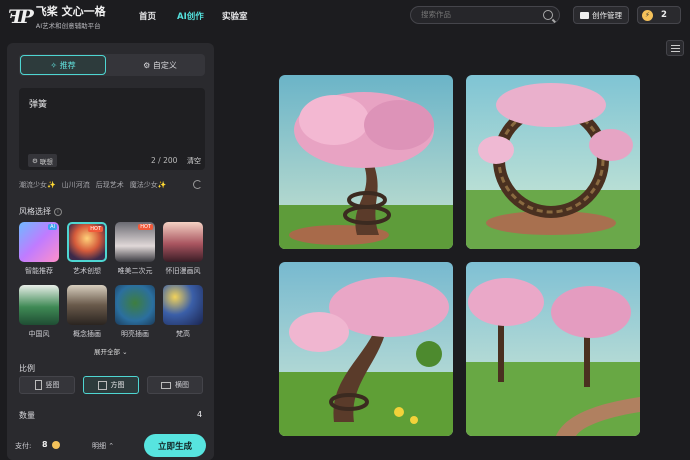  Describe the element at coordinates (175, 445) in the screenshot. I see `generate-button: 立即生成` at that location.